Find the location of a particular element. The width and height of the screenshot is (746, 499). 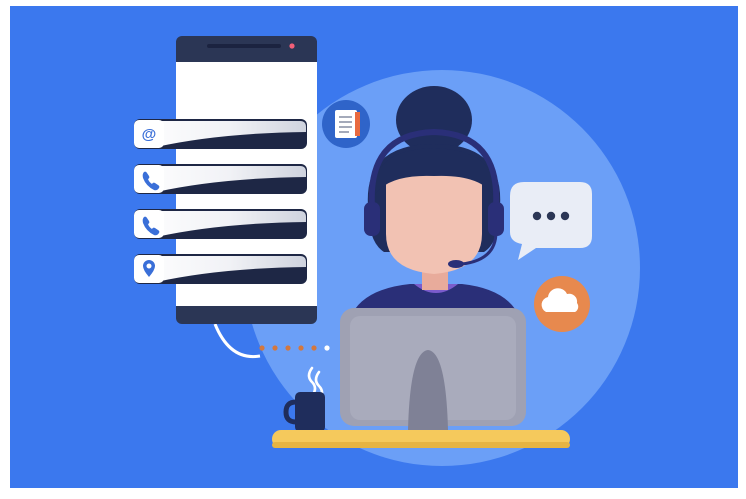

notebook-badge is located at coordinates (346, 124).